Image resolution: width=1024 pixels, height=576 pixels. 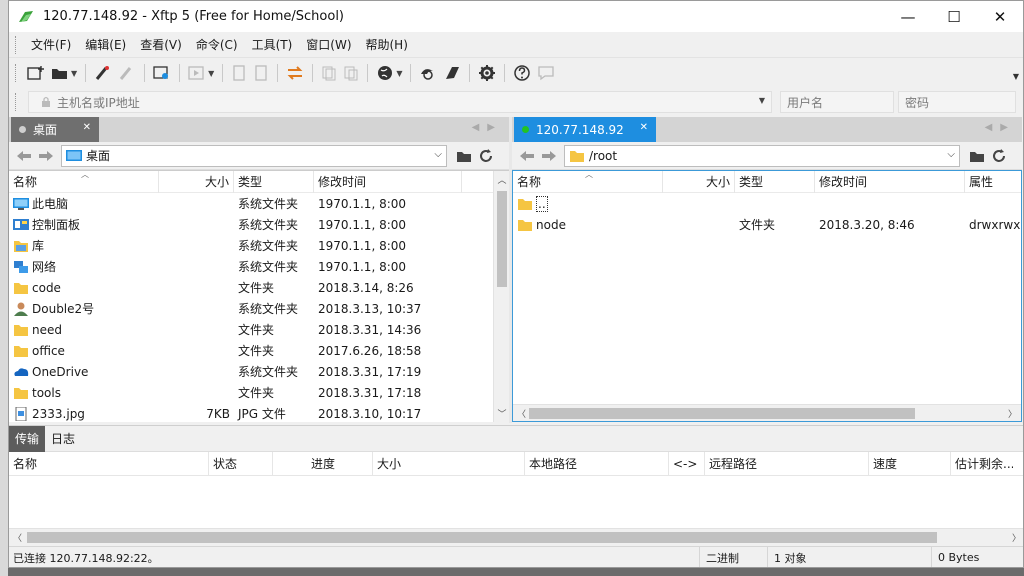 I want to click on tab-local-desktop: 桌面 ✕, so click(x=55, y=129).